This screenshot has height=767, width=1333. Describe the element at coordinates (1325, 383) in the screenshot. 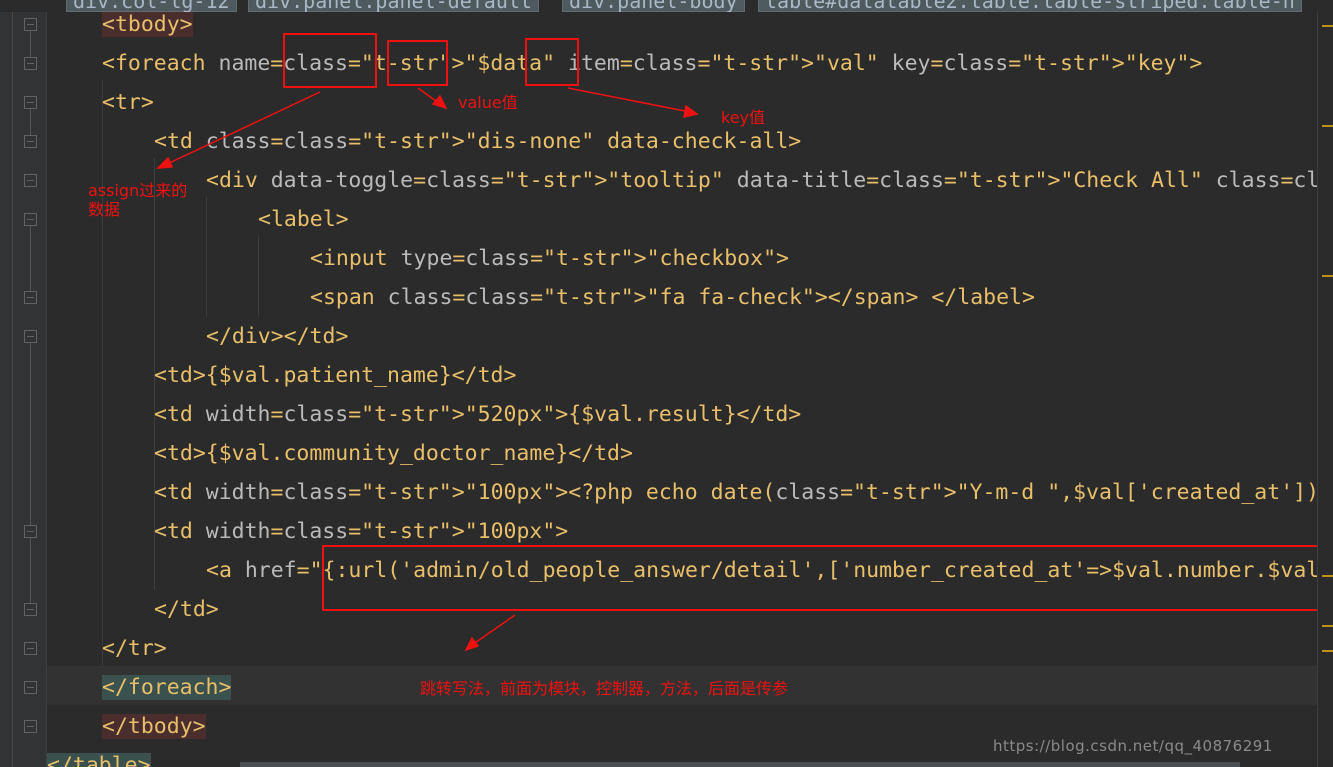

I see `vertical-scrollbar` at that location.